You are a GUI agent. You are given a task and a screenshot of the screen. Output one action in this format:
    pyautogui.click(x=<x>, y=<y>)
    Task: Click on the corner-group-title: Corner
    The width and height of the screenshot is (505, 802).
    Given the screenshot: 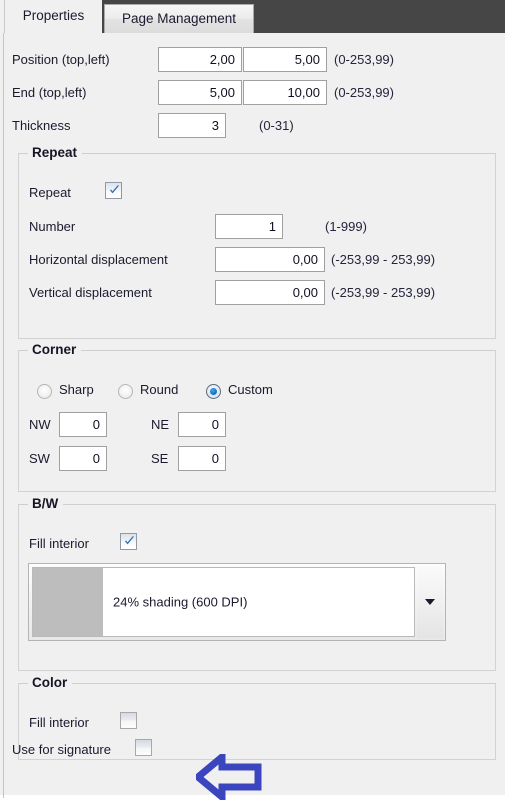 What is the action you would take?
    pyautogui.click(x=55, y=349)
    